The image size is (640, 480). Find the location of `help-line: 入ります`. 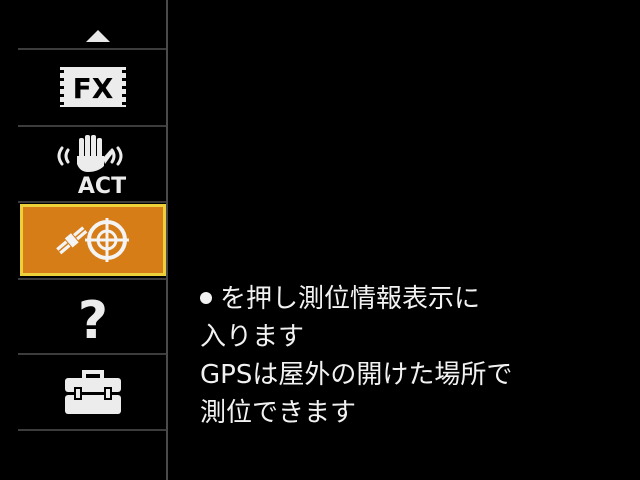

help-line: 入ります is located at coordinates (252, 337).